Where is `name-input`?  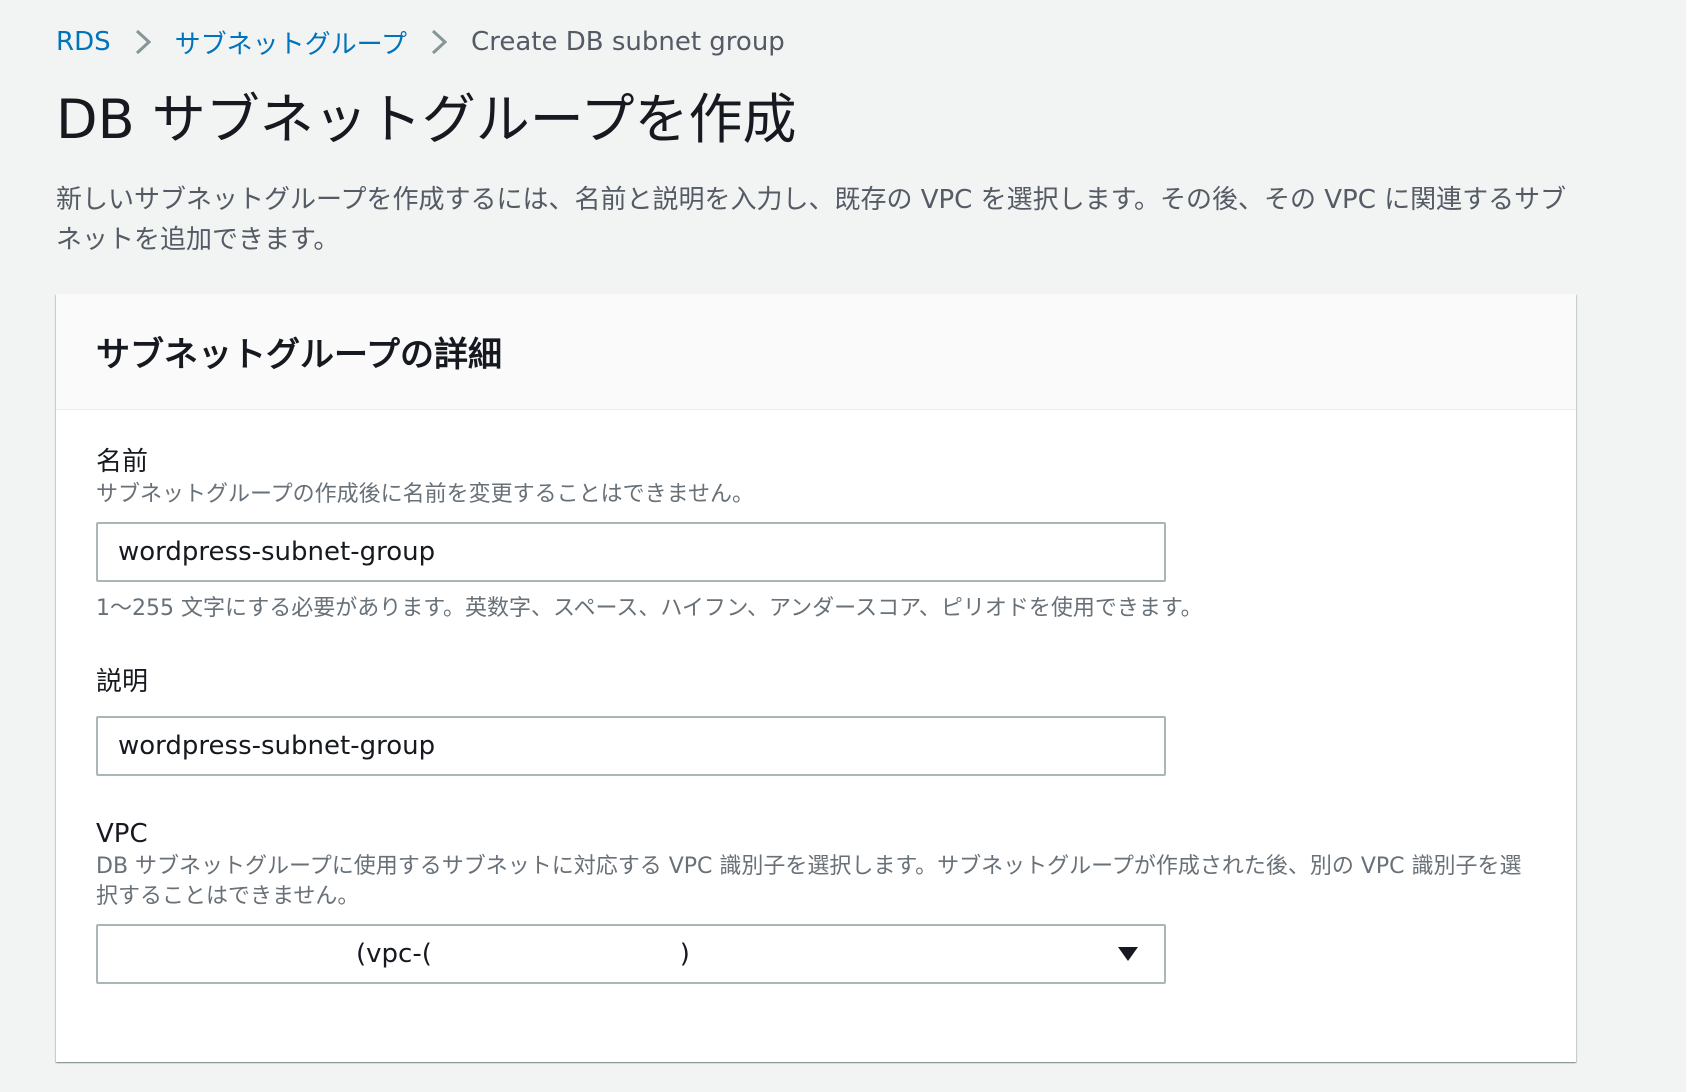 name-input is located at coordinates (631, 552).